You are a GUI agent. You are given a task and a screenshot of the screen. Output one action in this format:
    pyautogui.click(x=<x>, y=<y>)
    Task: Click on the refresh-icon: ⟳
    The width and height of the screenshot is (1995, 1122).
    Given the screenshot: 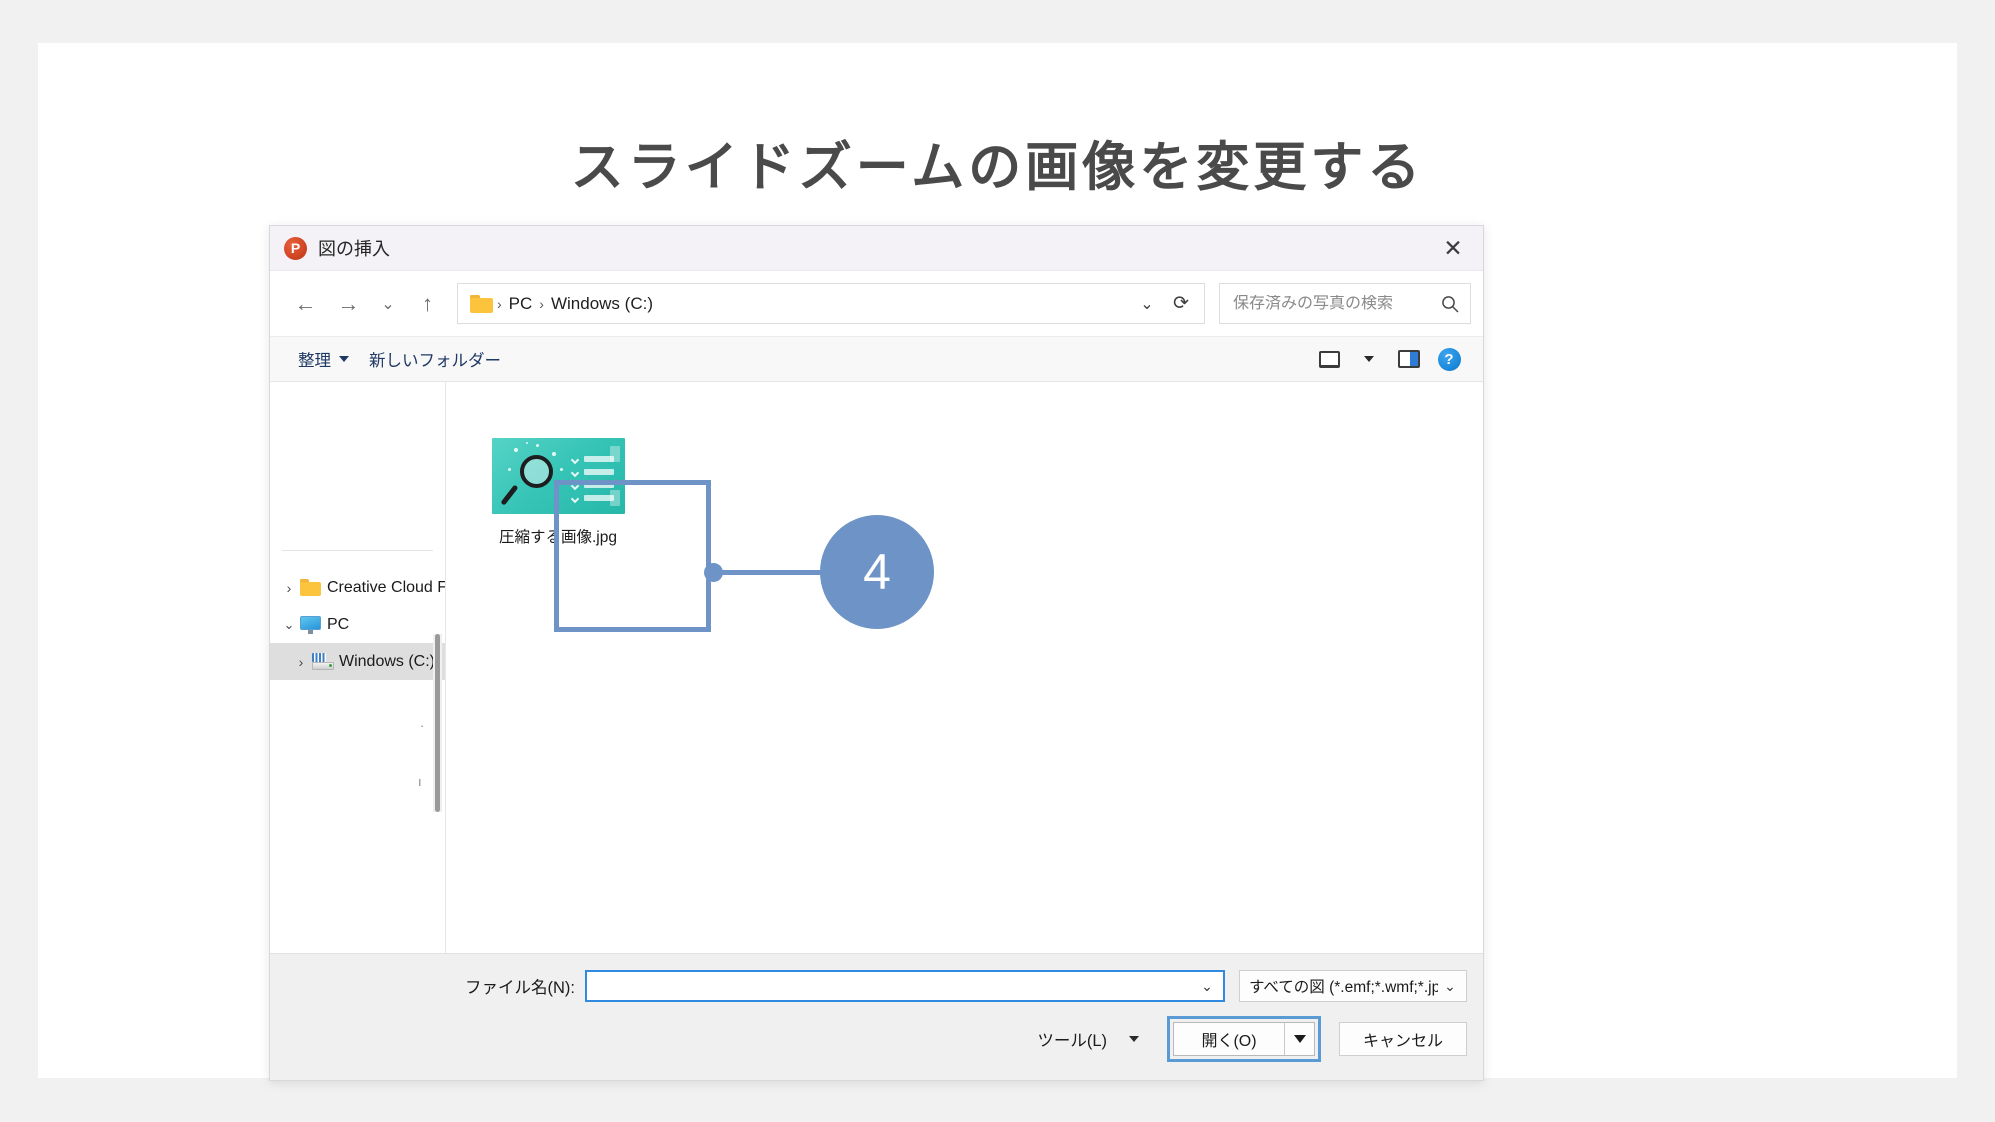 What is the action you would take?
    pyautogui.click(x=1181, y=304)
    